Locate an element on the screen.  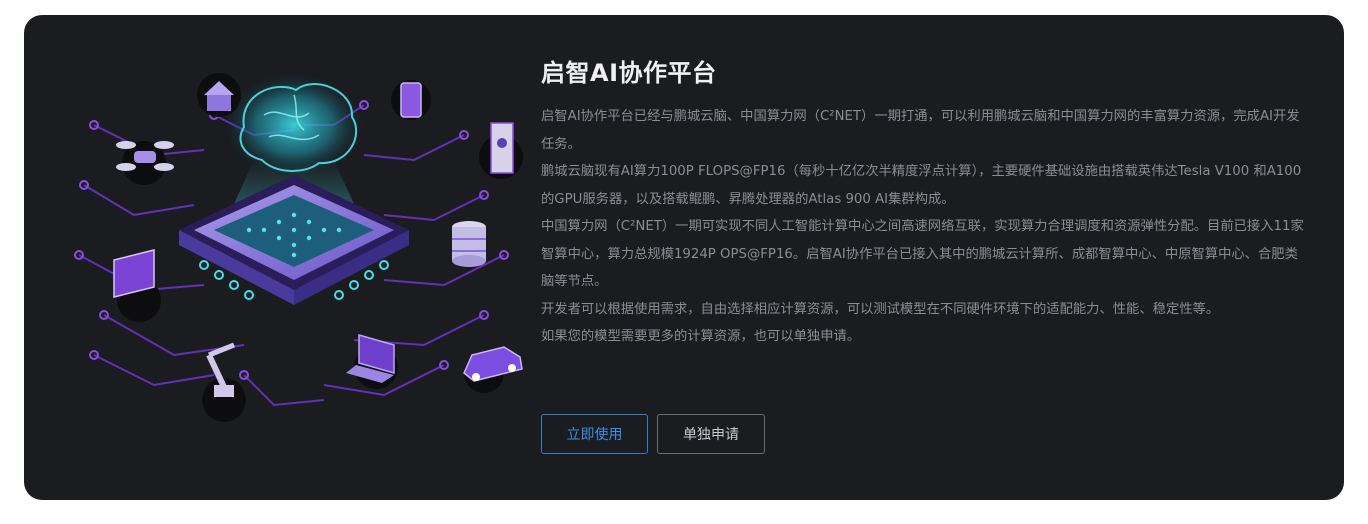
drone-icon is located at coordinates (145, 163).